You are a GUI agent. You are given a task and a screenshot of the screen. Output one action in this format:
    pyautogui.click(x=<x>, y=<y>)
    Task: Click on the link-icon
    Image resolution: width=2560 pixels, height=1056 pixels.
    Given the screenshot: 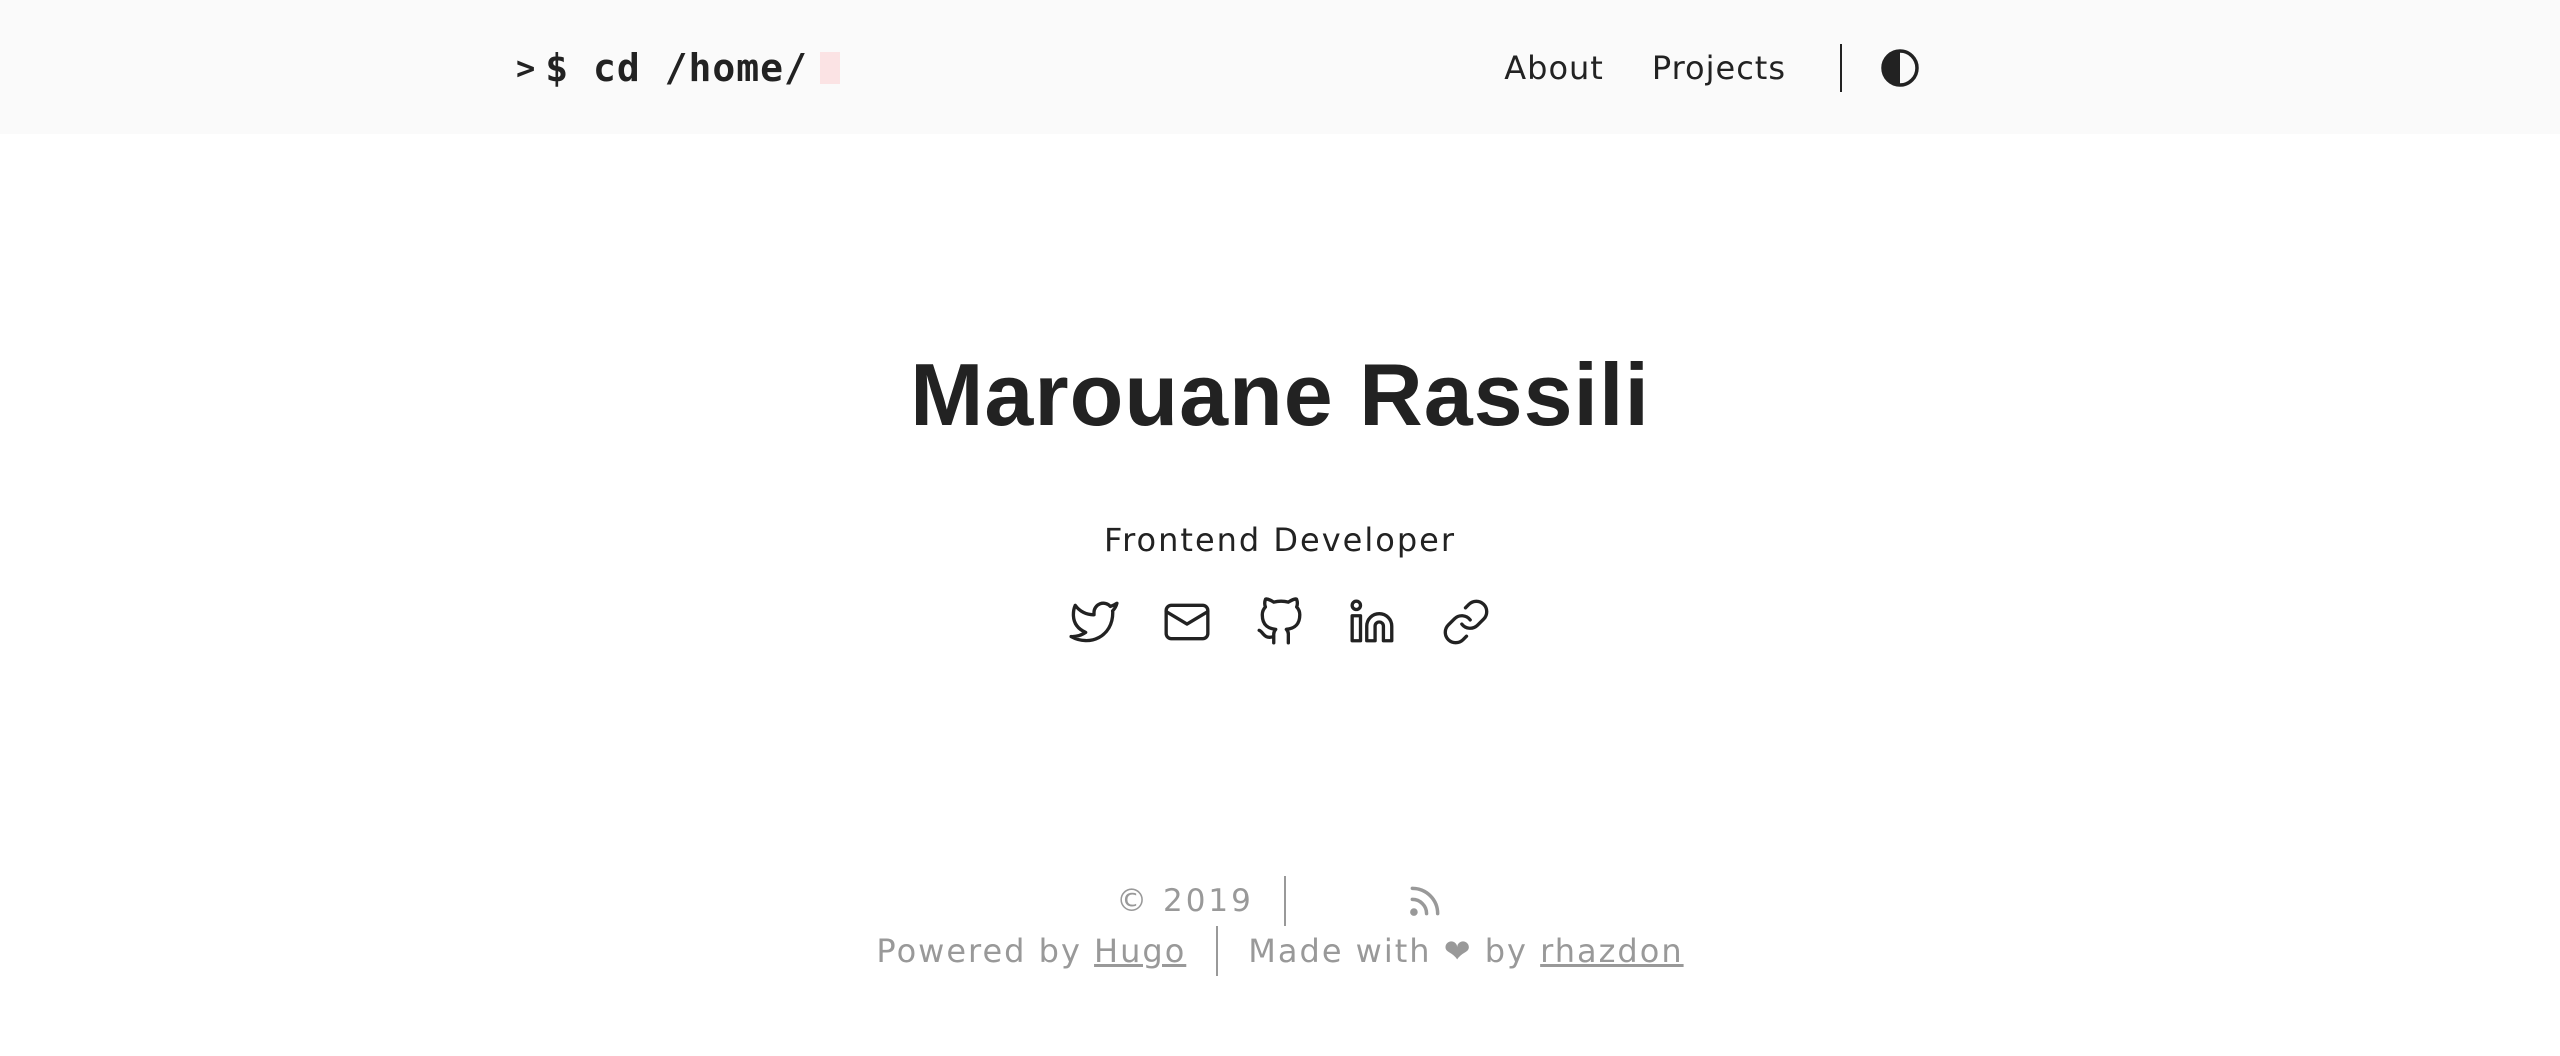 What is the action you would take?
    pyautogui.click(x=1466, y=622)
    